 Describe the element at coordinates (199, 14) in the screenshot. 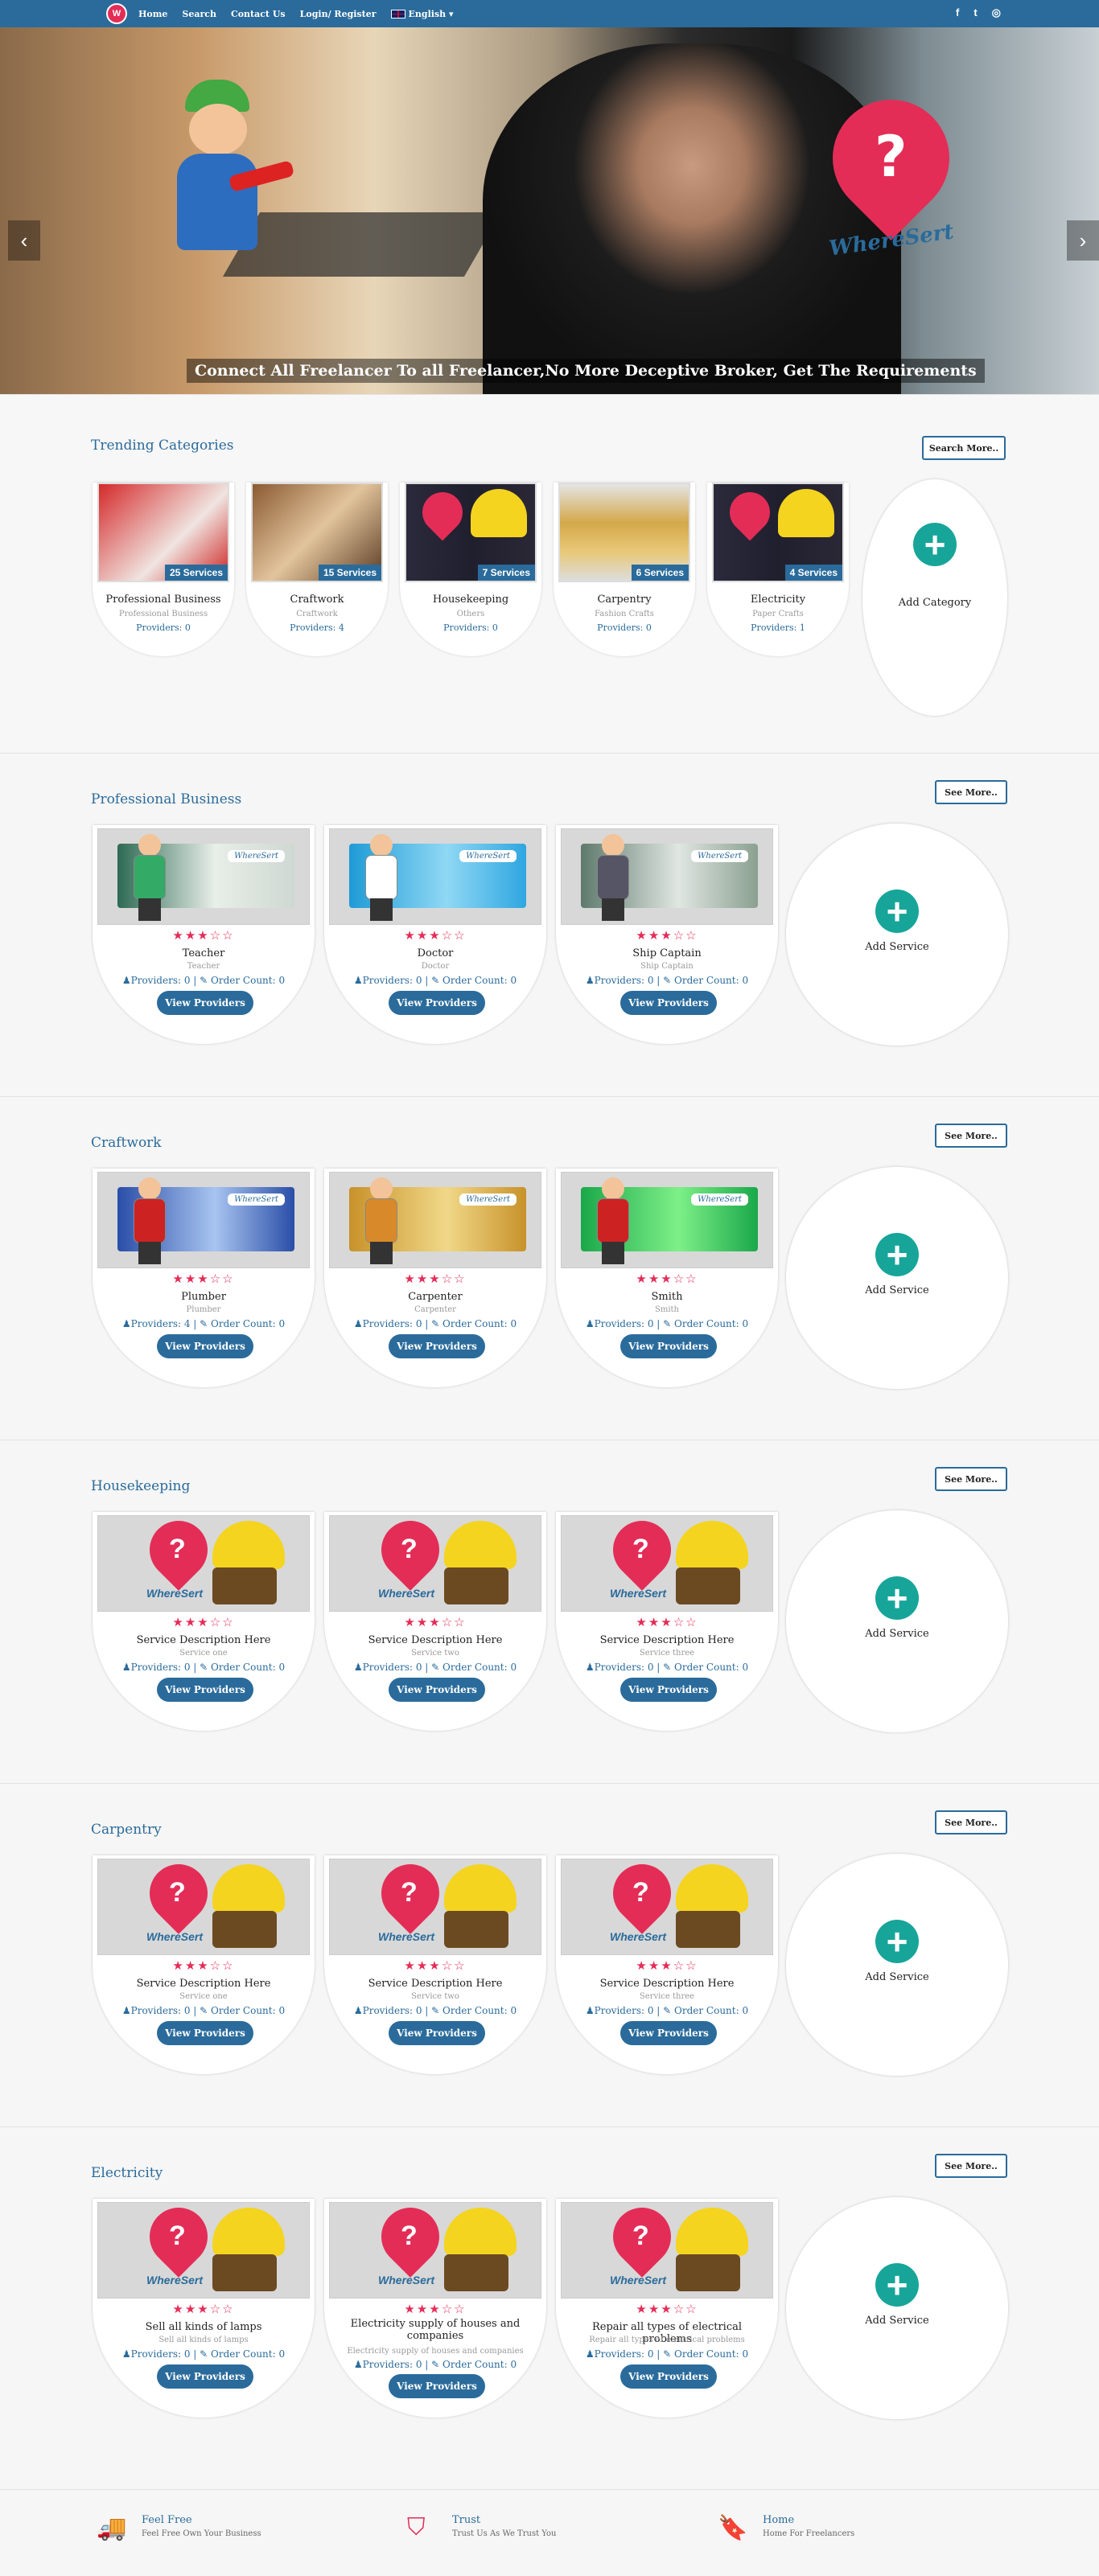

I see `nav-search-link: Search` at that location.